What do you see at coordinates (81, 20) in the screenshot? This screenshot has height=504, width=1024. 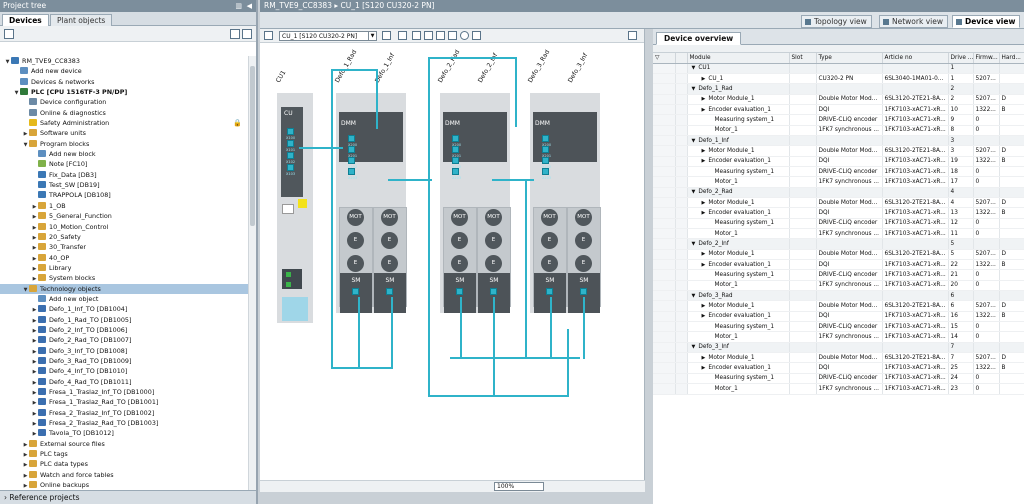 I see `tab-plant-objects: Plant objects` at bounding box center [81, 20].